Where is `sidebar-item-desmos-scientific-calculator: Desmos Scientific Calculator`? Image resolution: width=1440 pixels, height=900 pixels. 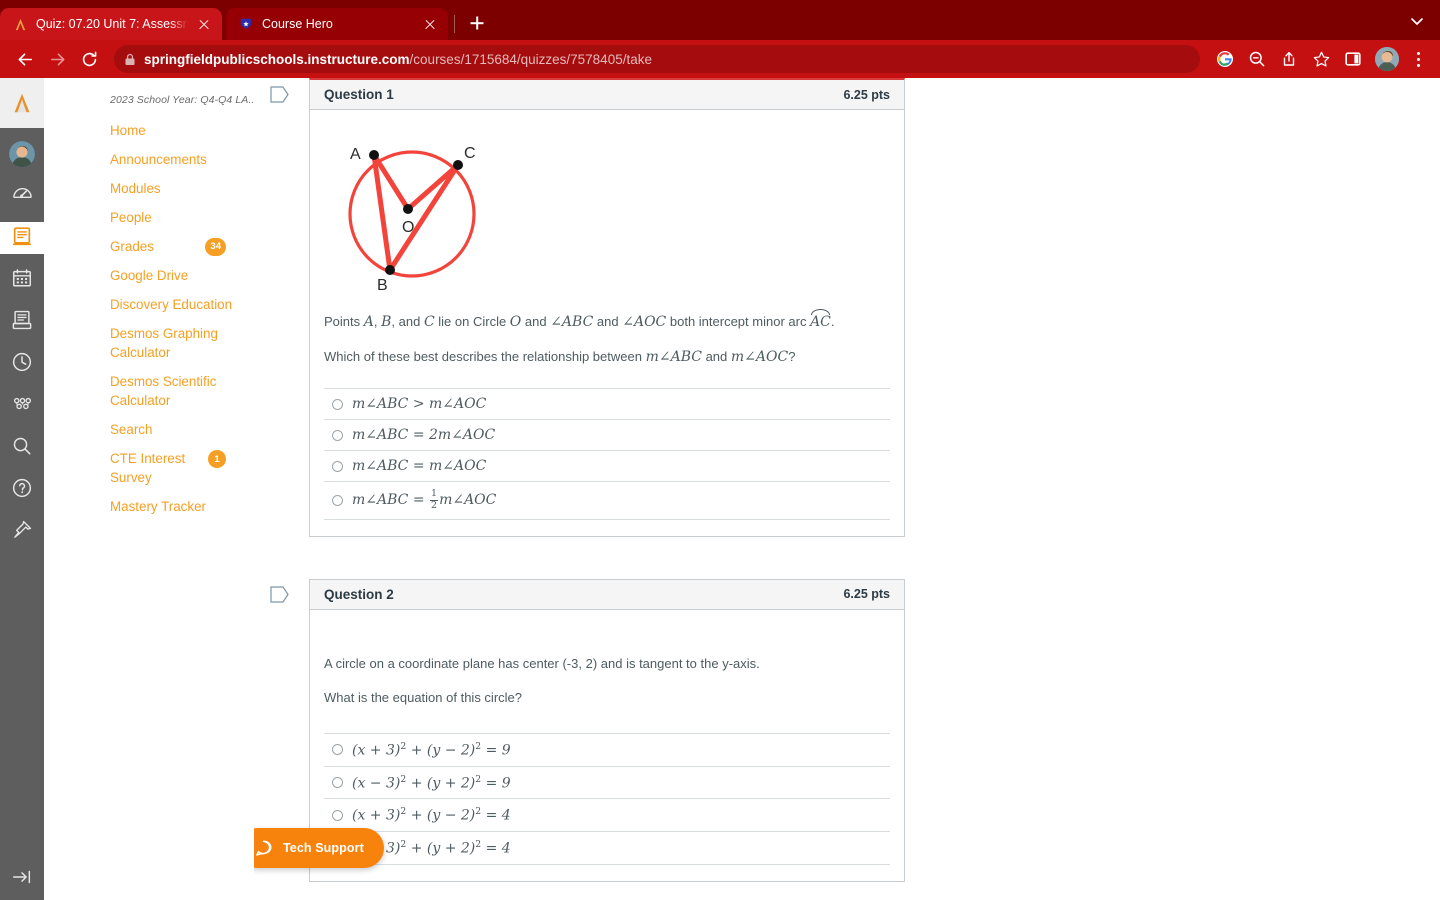
sidebar-item-desmos-scientific-calculator: Desmos Scientific Calculator is located at coordinates (149, 391).